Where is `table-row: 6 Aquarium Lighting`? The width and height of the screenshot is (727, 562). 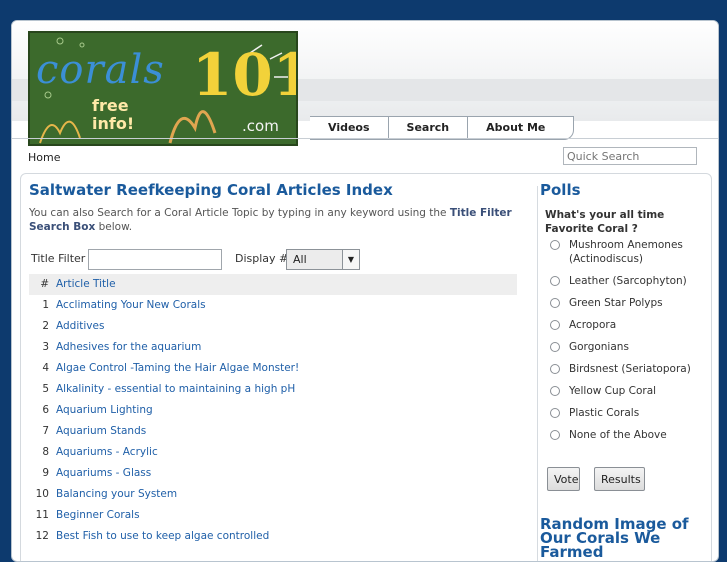
table-row: 6 Aquarium Lighting is located at coordinates (273, 410).